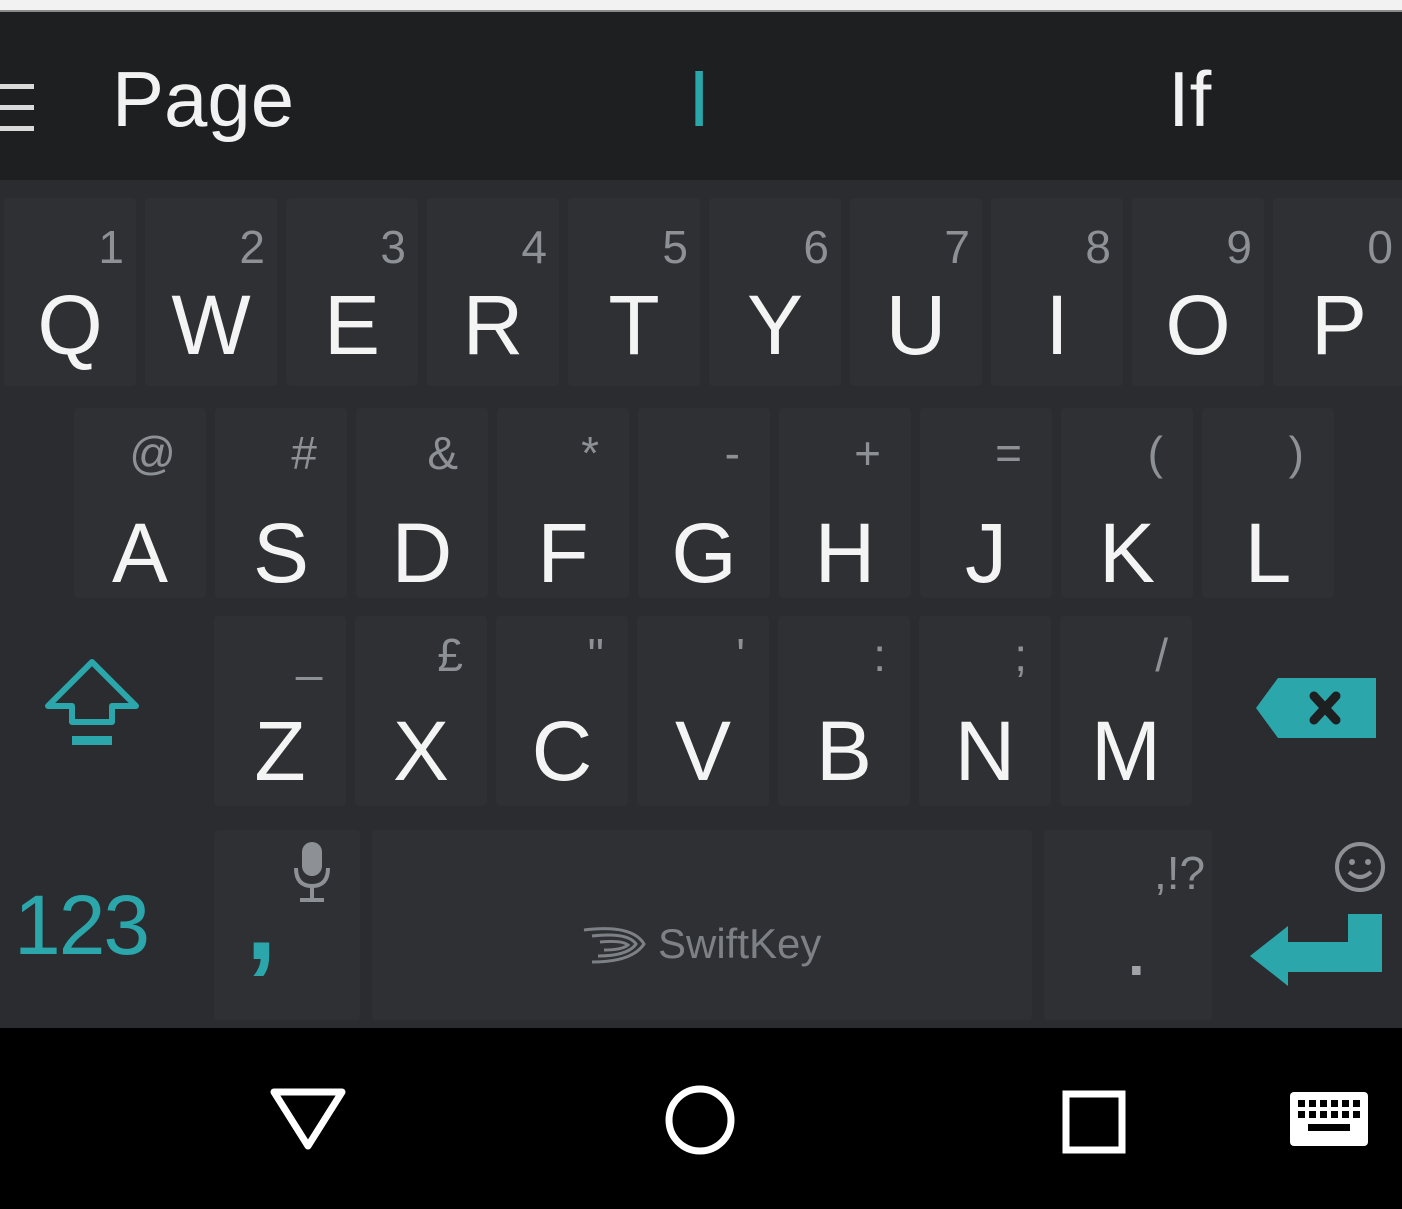 The width and height of the screenshot is (1402, 1209). What do you see at coordinates (867, 453) in the screenshot?
I see `key-hint: +` at bounding box center [867, 453].